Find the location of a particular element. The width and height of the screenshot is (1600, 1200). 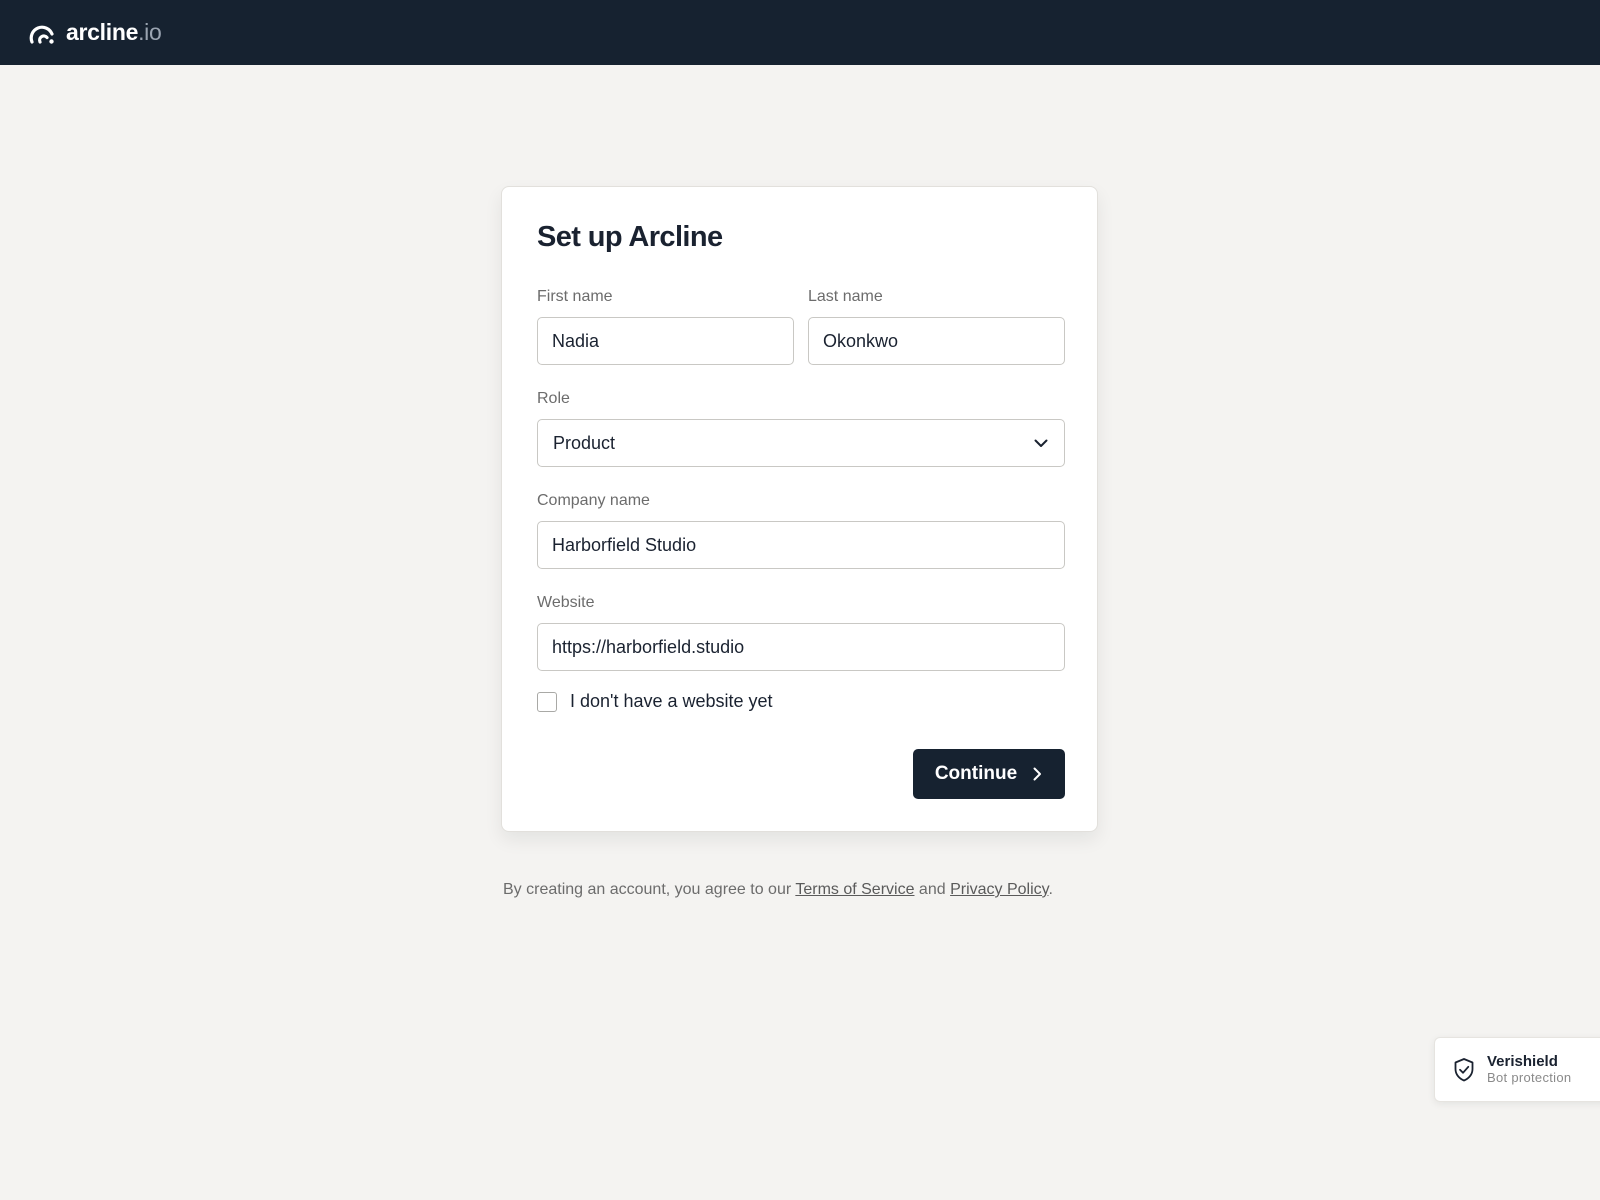

badge-text: Verishield Bot protection is located at coordinates (1529, 1069).